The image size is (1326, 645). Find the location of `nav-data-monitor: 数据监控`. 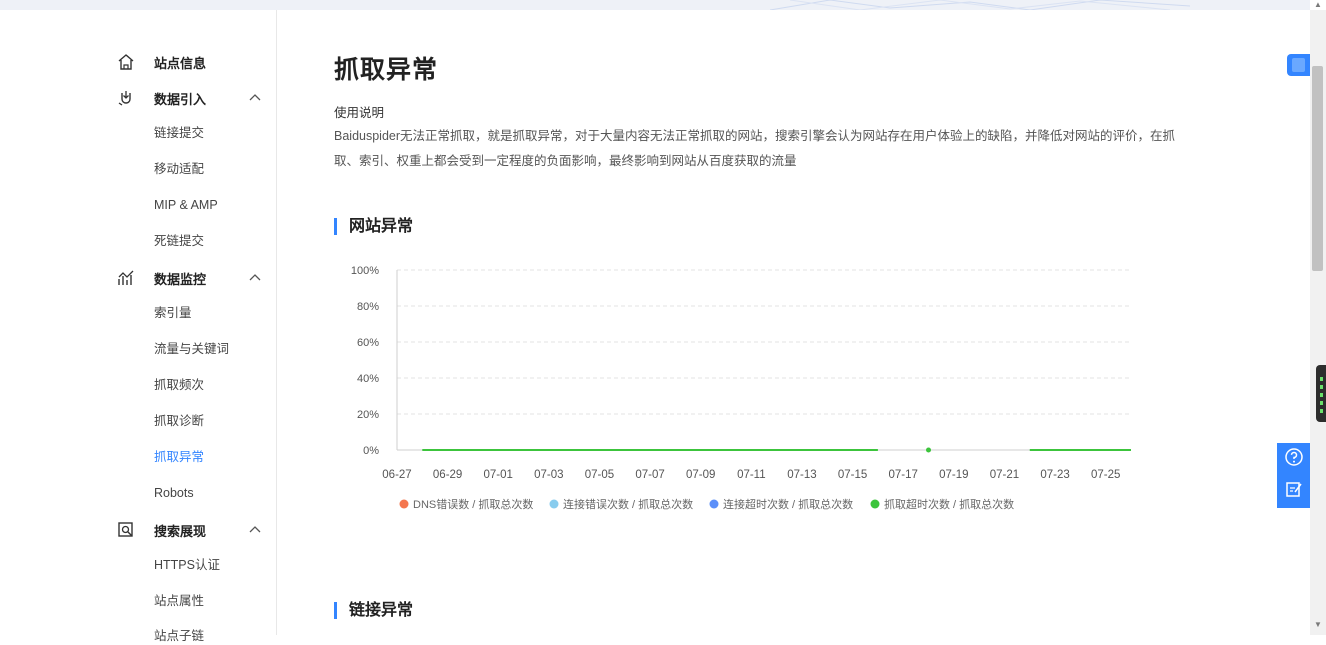

nav-data-monitor: 数据监控 is located at coordinates (189, 278).